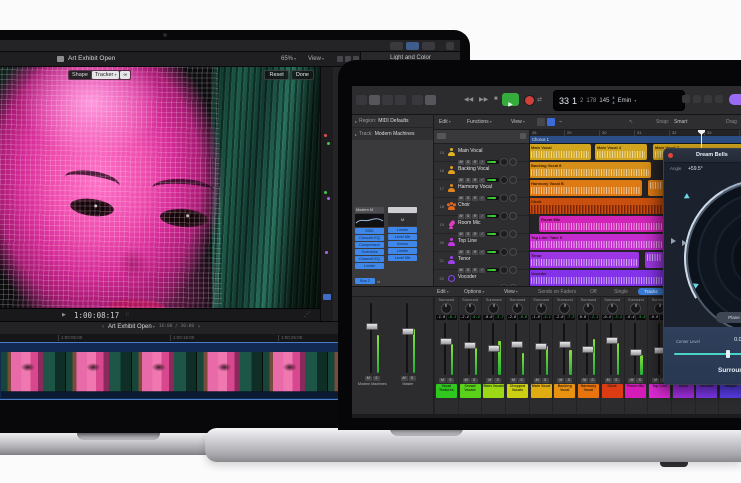 The width and height of the screenshot is (741, 483). Describe the element at coordinates (541, 122) in the screenshot. I see `grid-tool-icon` at that location.